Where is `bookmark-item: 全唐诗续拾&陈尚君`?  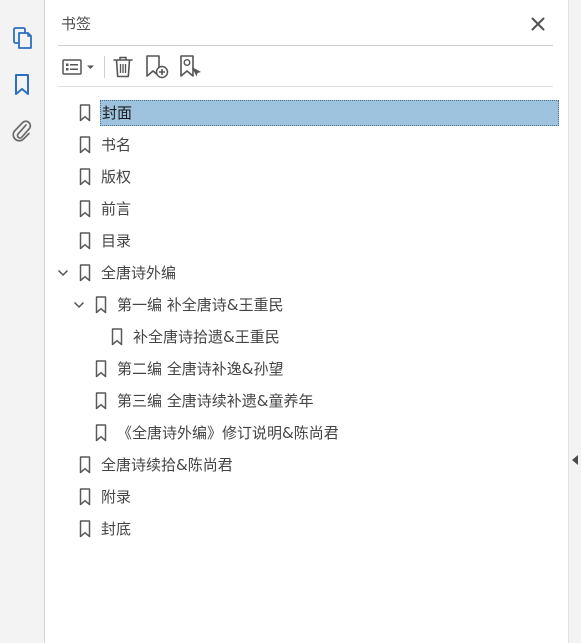
bookmark-item: 全唐诗续拾&陈尚君 is located at coordinates (284, 465).